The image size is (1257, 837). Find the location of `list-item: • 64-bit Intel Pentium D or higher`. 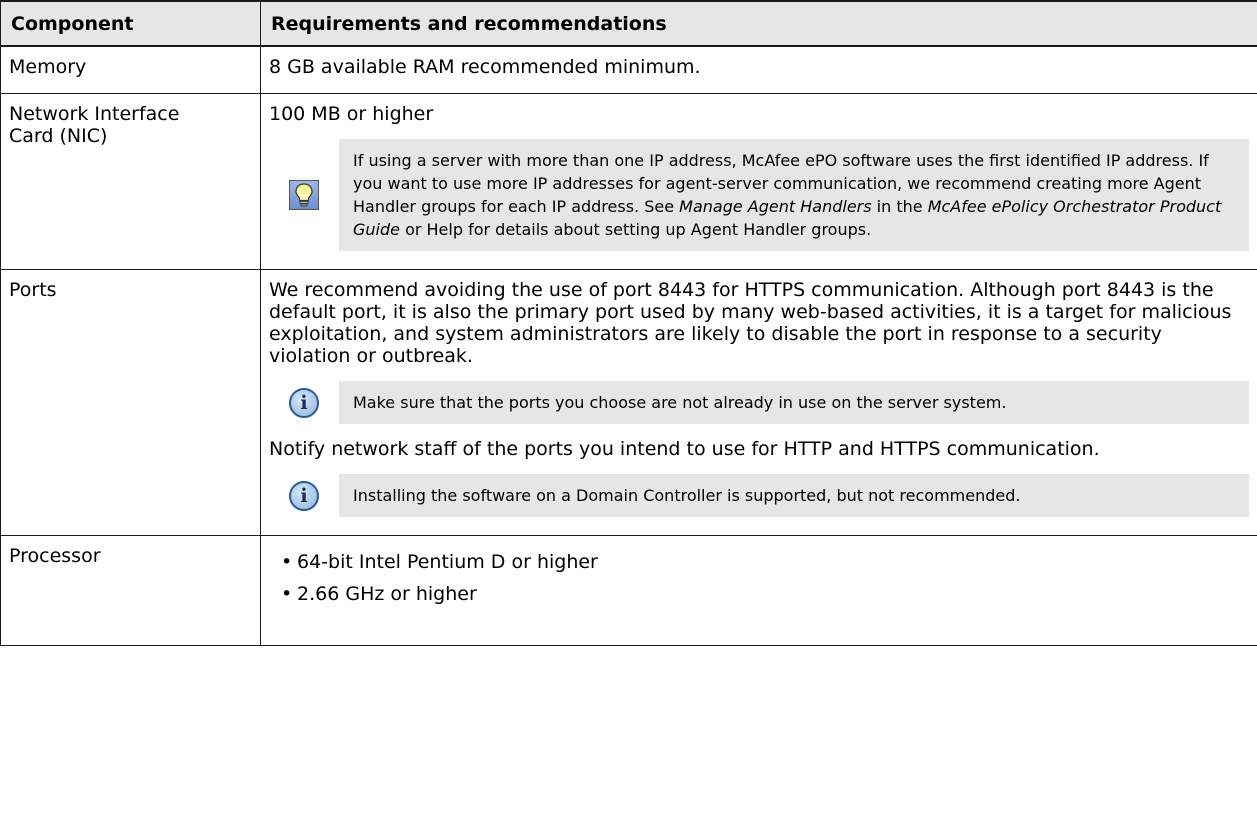

list-item: • 64-bit Intel Pentium D or higher is located at coordinates (759, 562).